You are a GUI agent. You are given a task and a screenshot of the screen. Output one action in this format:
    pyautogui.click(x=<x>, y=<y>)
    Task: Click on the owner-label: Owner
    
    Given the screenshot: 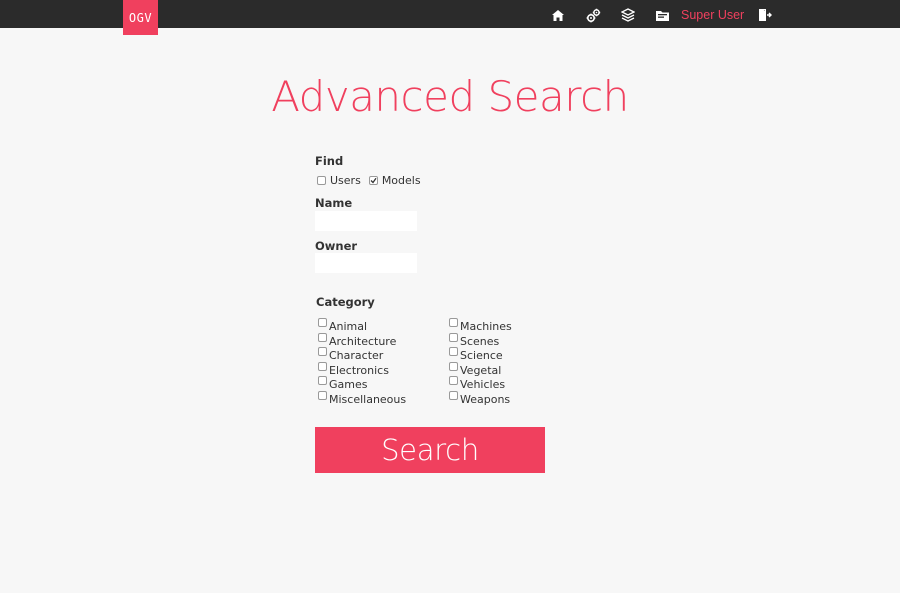 What is the action you would take?
    pyautogui.click(x=336, y=246)
    